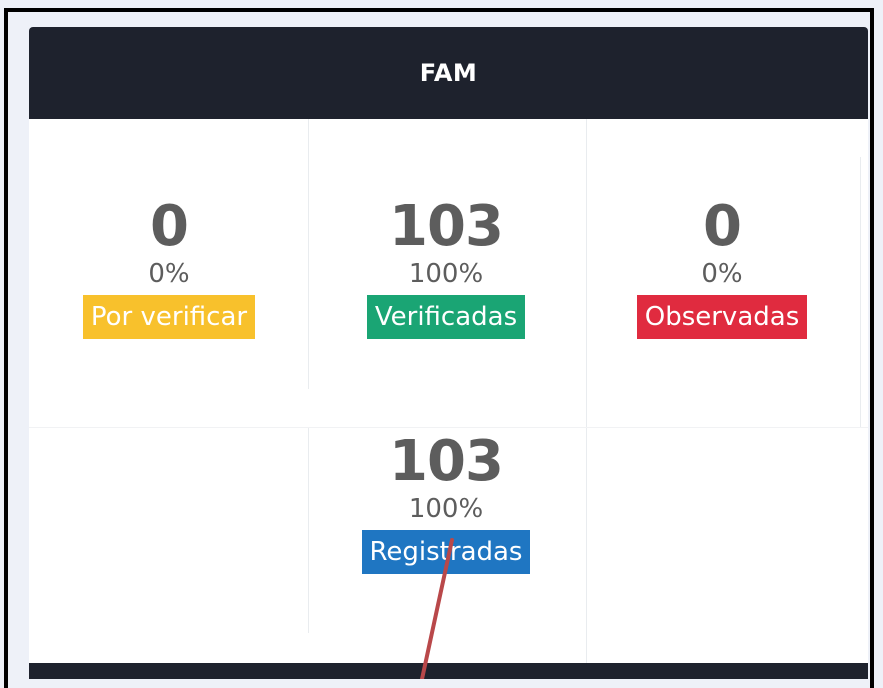 This screenshot has height=688, width=883. Describe the element at coordinates (446, 509) in the screenshot. I see `registradas-percent: 100%` at that location.